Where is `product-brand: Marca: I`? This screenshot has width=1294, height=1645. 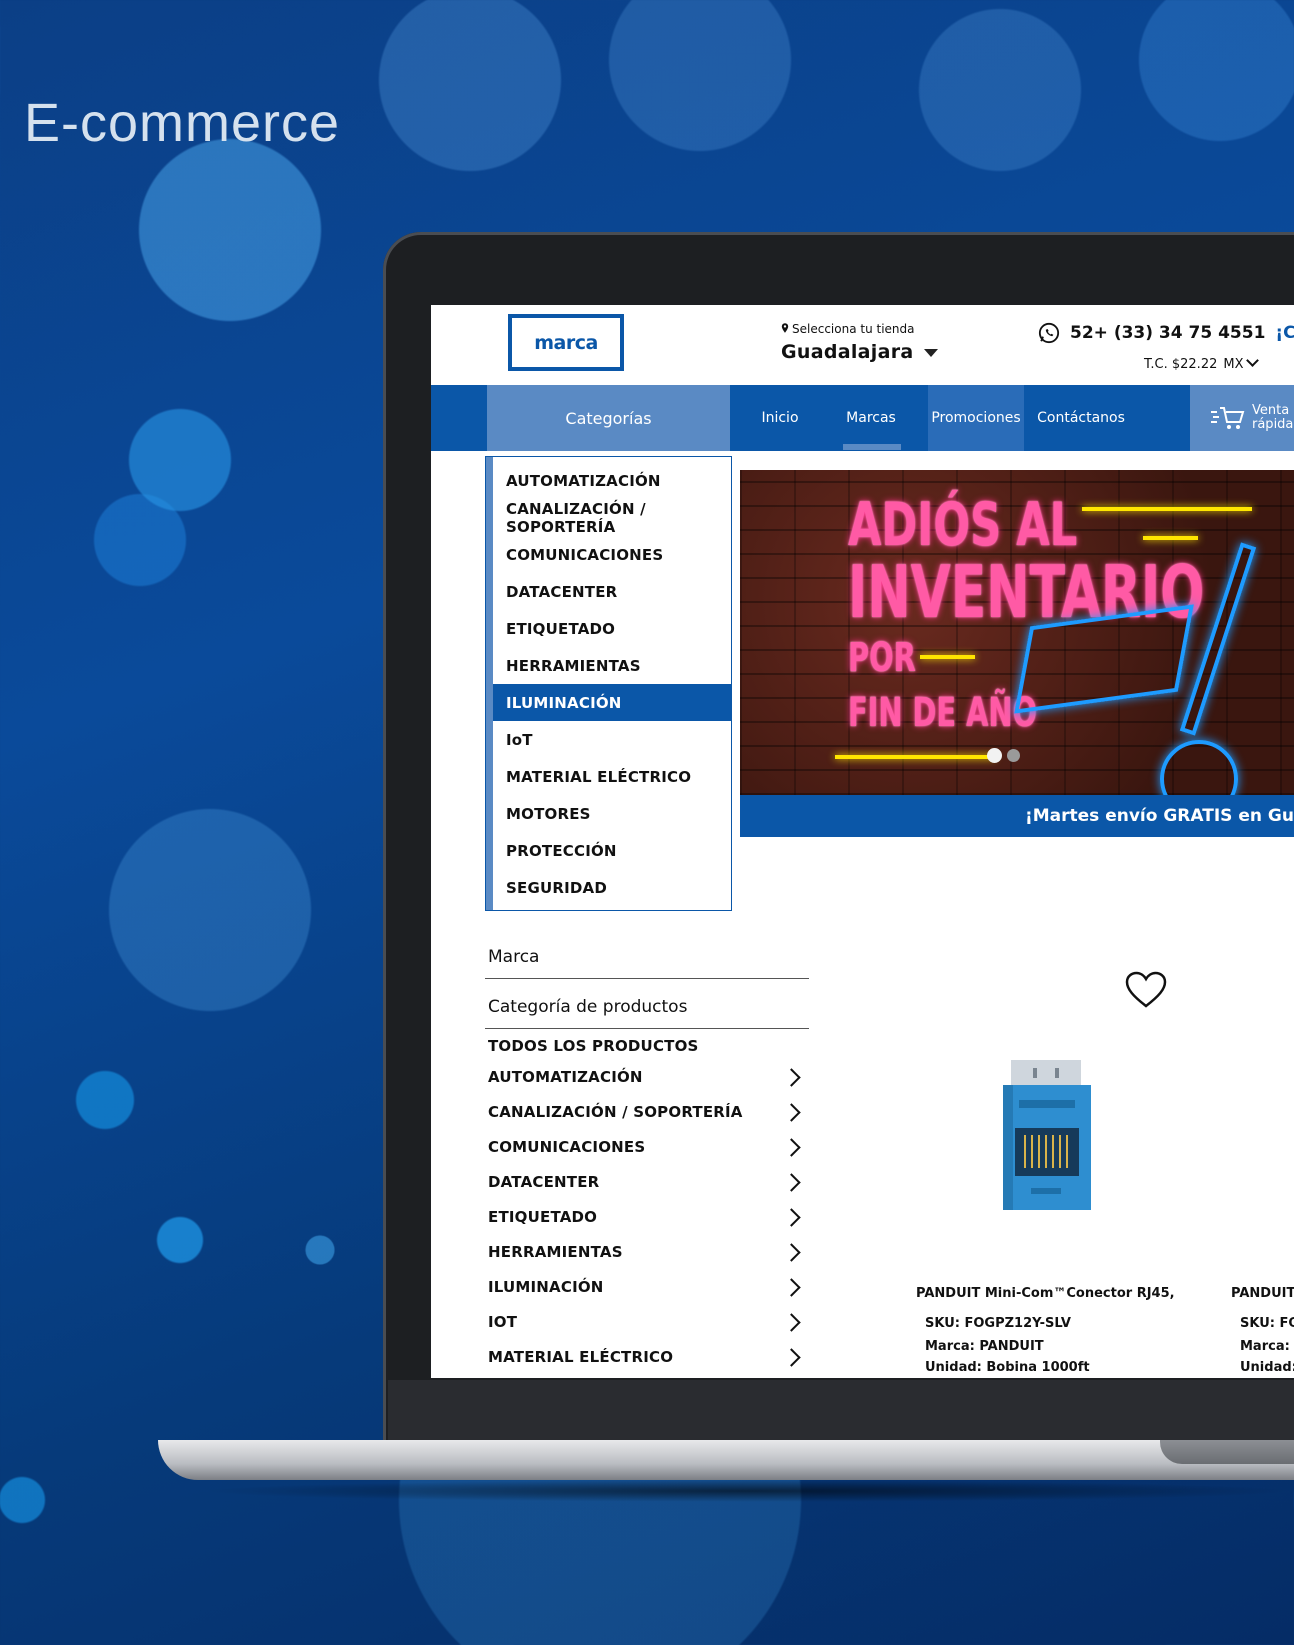 product-brand: Marca: I is located at coordinates (1267, 1346).